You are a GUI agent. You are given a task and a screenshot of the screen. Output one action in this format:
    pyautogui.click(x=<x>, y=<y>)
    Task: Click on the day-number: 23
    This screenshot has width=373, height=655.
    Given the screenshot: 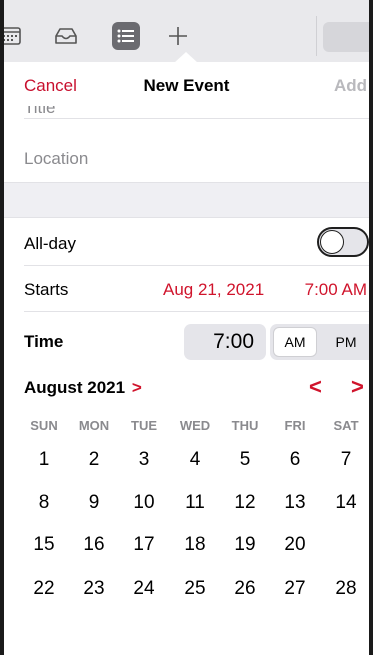 What is the action you would take?
    pyautogui.click(x=94, y=588)
    